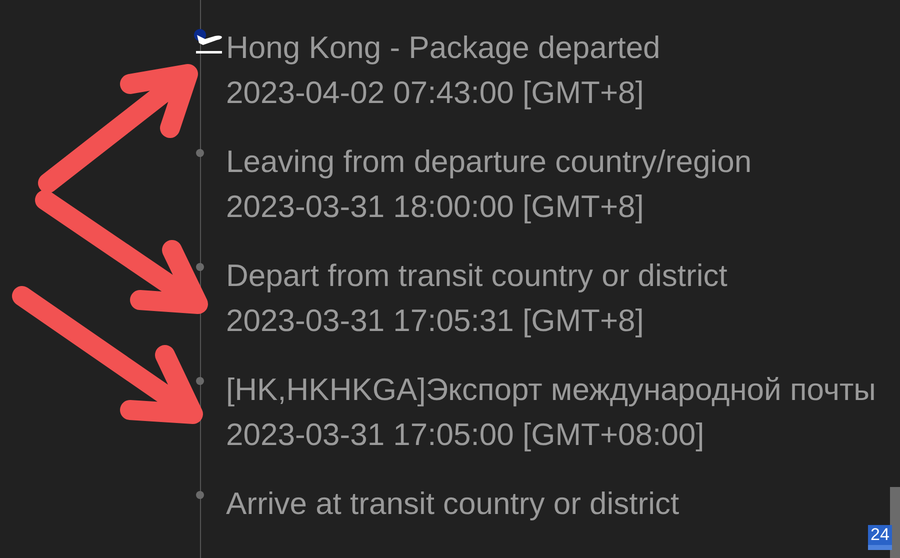 Image resolution: width=900 pixels, height=558 pixels. Describe the element at coordinates (443, 48) in the screenshot. I see `event-title: Hong Kong - Package departed` at that location.